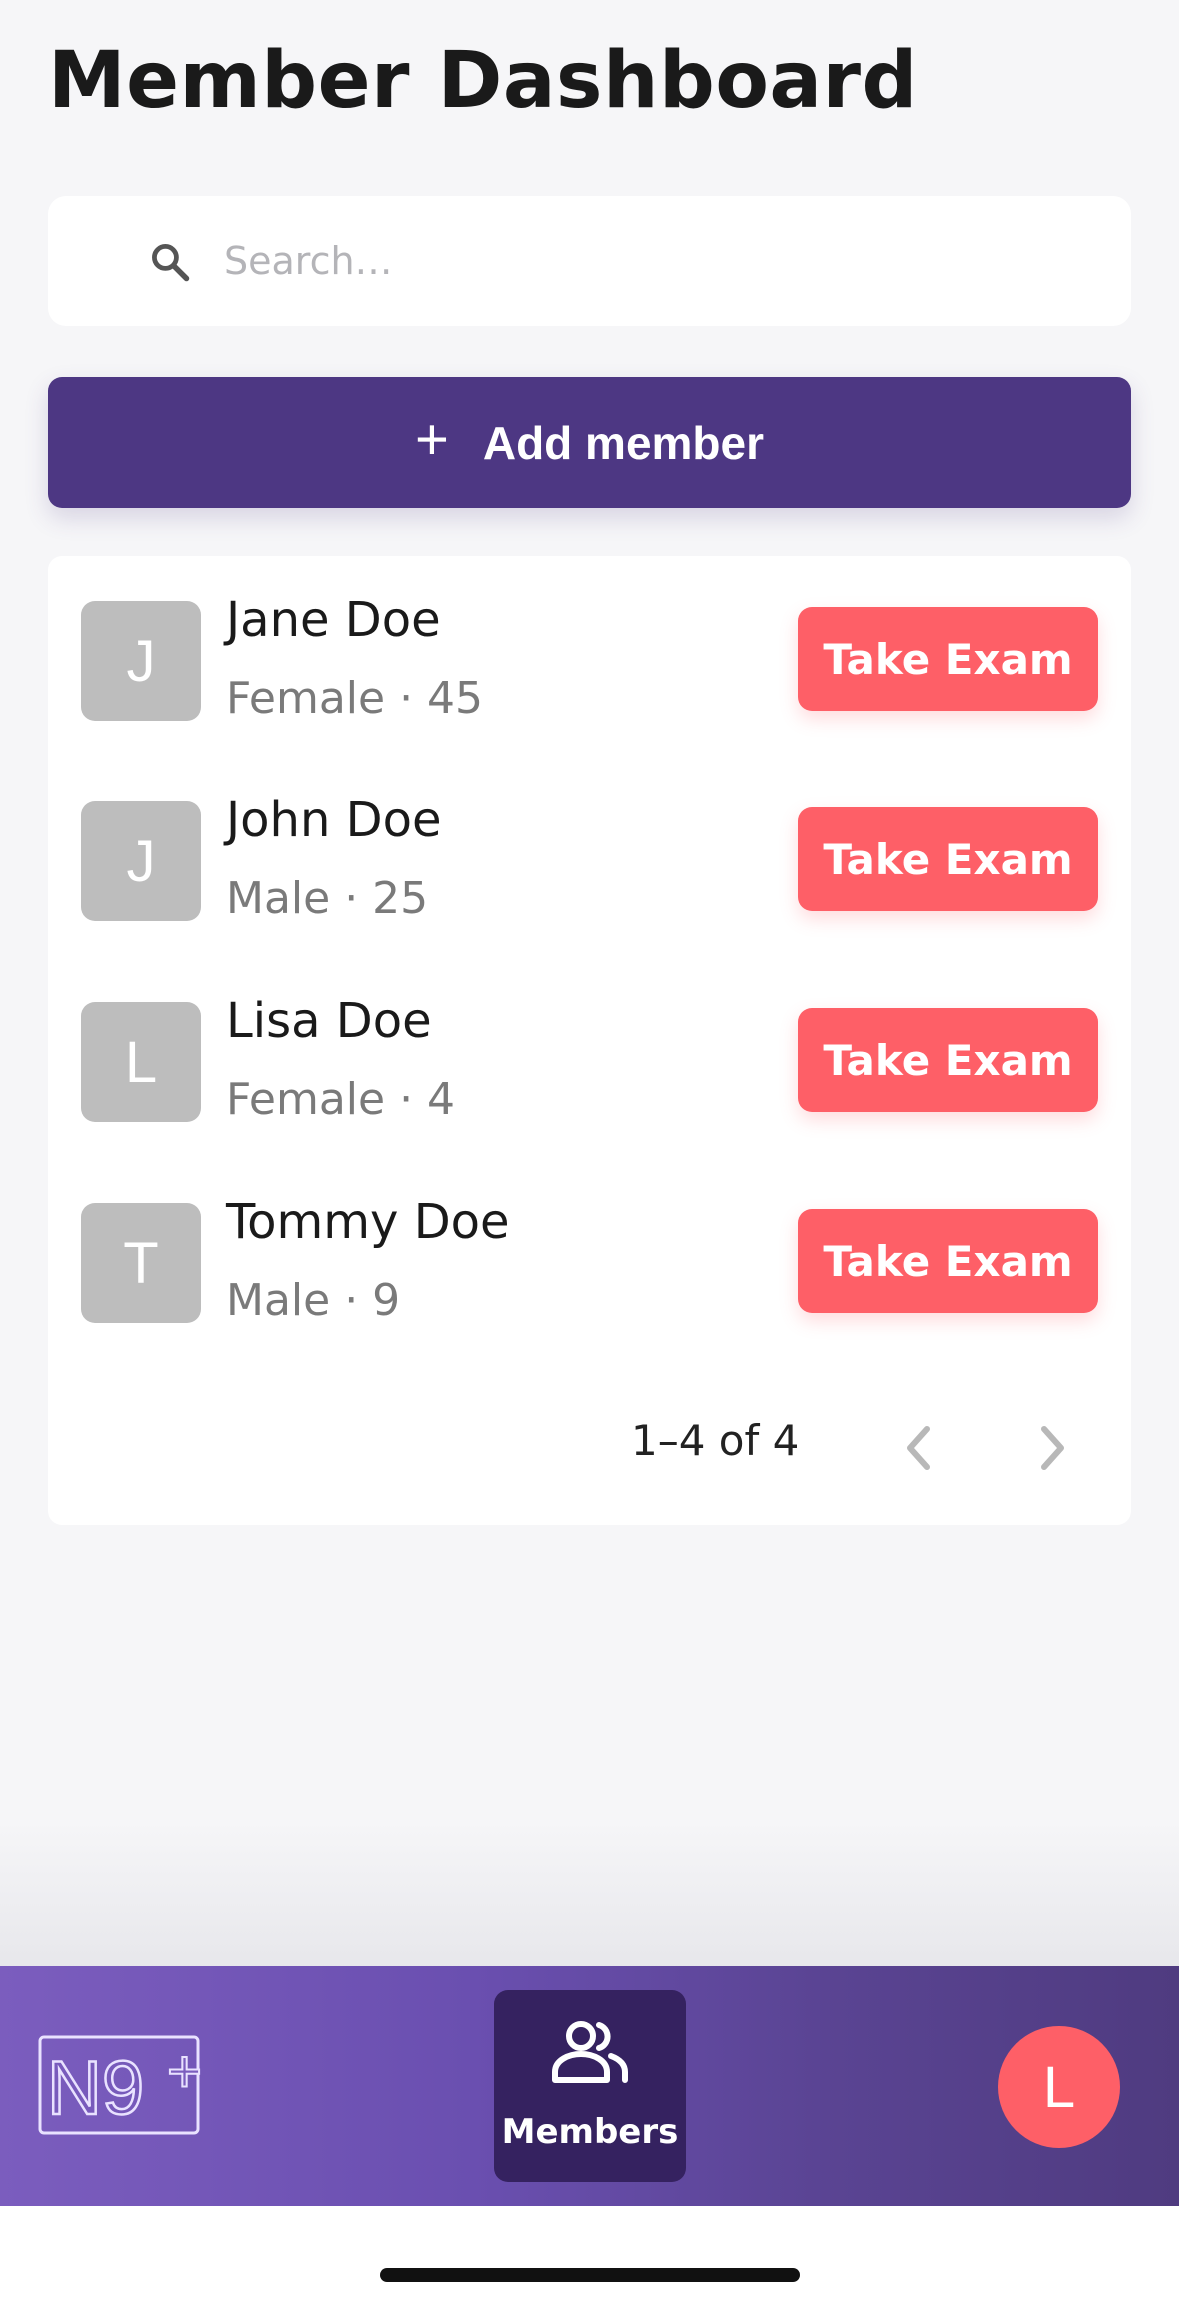  Describe the element at coordinates (589, 1449) in the screenshot. I see `pagination: 1–4 of 4` at that location.